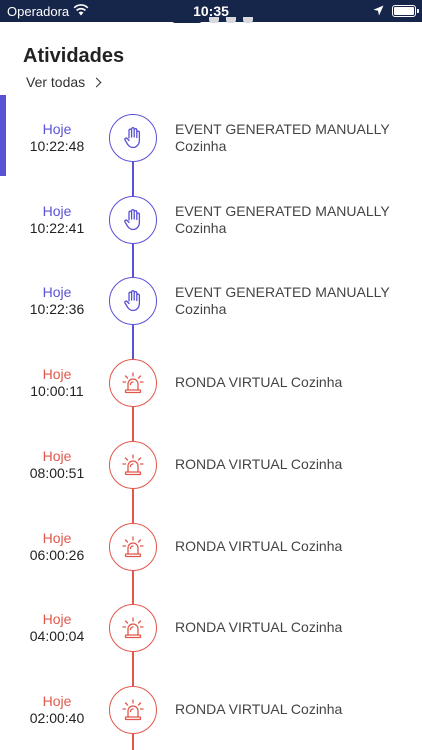 The width and height of the screenshot is (422, 750). I want to click on page-dot-active, so click(187, 20).